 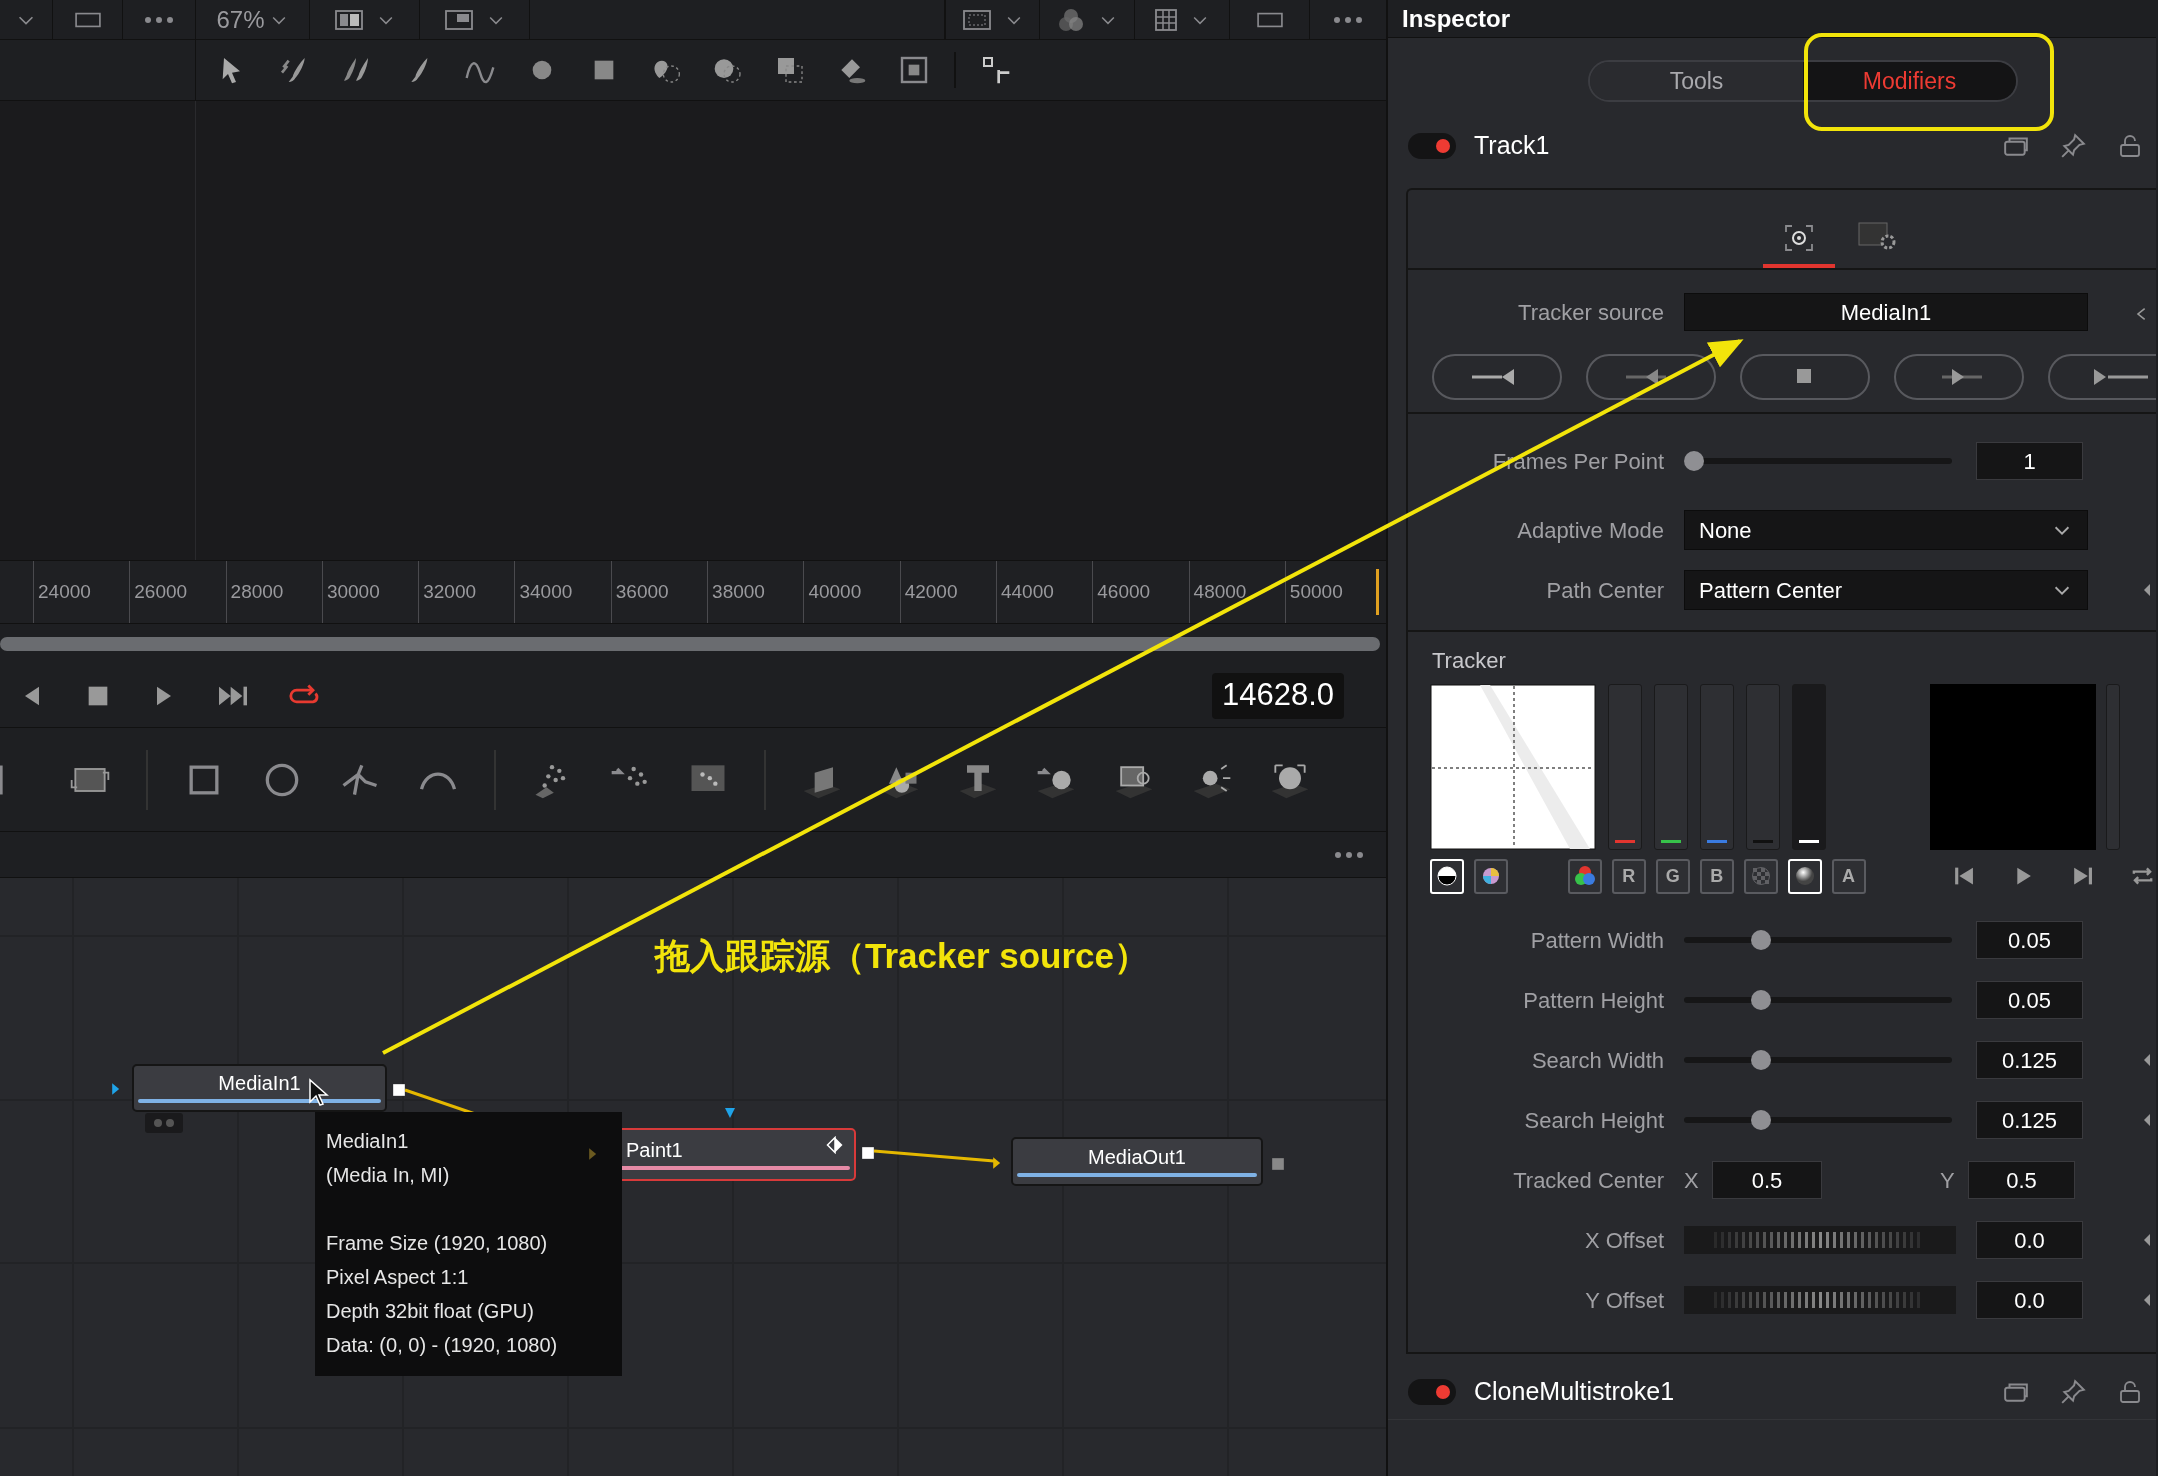 What do you see at coordinates (1590, 530) in the screenshot?
I see `field-label: Adaptive Mode` at bounding box center [1590, 530].